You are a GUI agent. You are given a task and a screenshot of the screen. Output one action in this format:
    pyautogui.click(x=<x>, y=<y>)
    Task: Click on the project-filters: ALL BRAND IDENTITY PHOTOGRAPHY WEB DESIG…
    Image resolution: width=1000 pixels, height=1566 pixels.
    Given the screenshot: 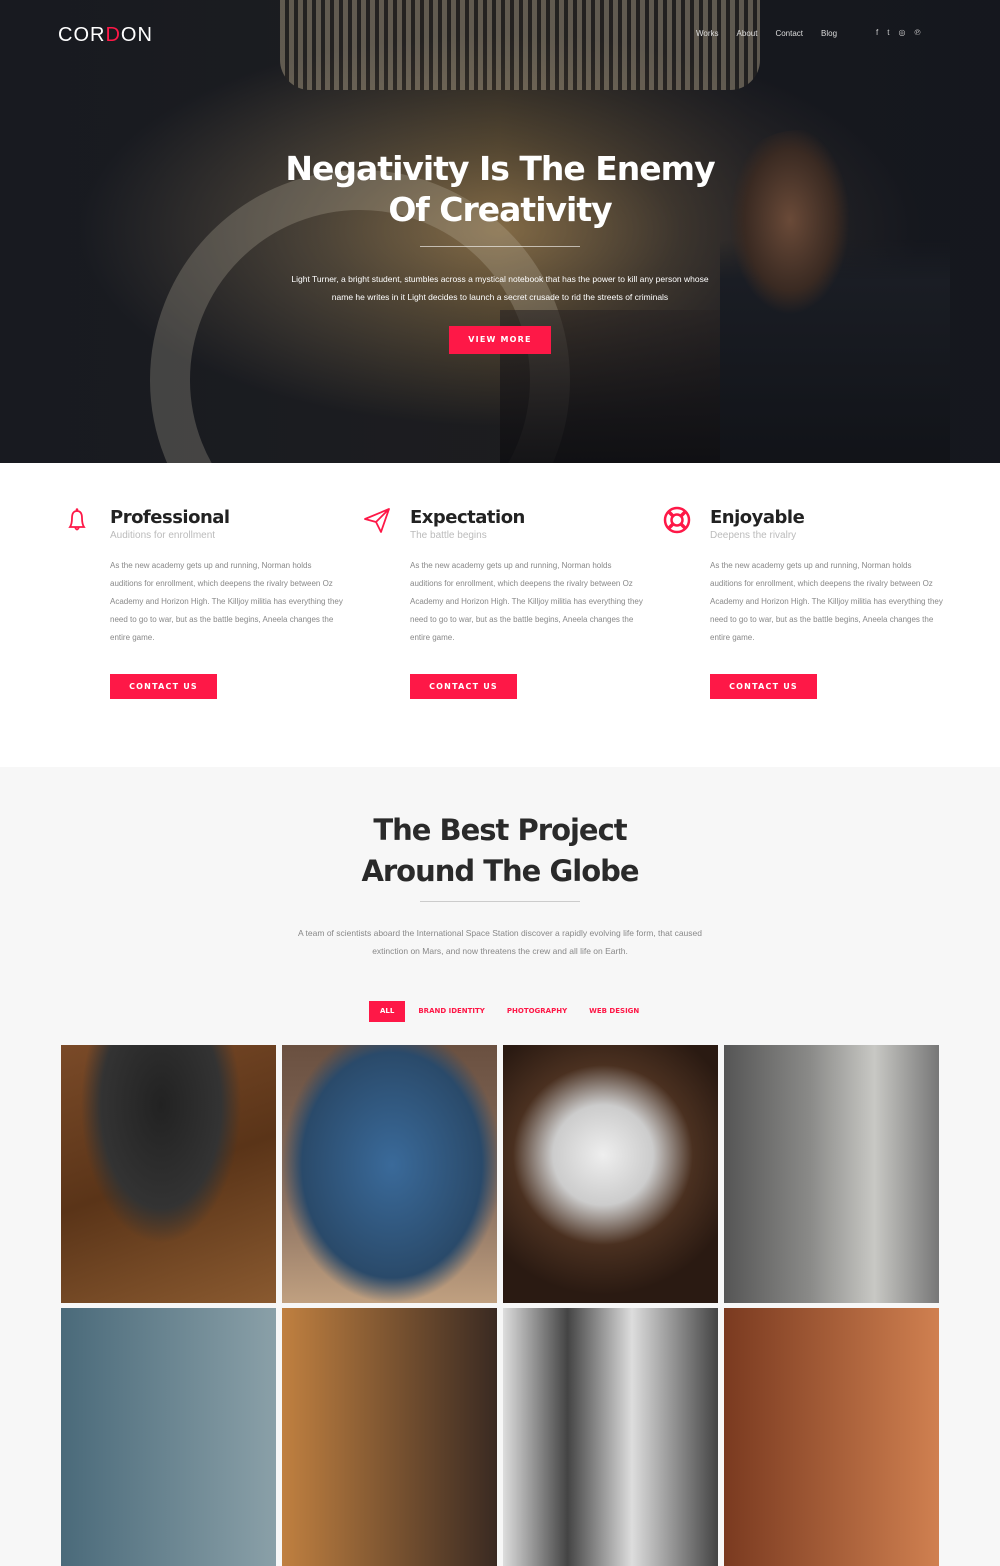 What is the action you would take?
    pyautogui.click(x=509, y=1011)
    